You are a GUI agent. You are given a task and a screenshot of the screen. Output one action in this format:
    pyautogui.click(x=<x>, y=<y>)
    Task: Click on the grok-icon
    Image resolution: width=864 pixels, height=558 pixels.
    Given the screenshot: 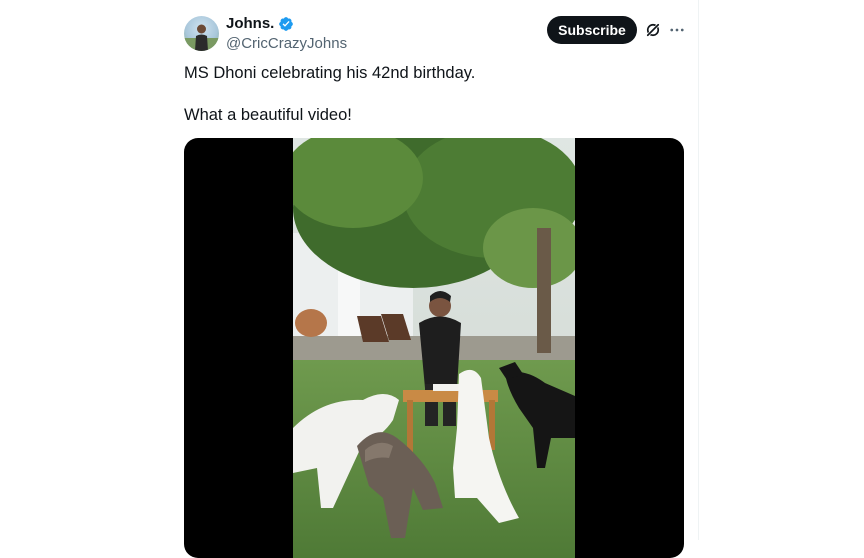 What is the action you would take?
    pyautogui.click(x=653, y=30)
    